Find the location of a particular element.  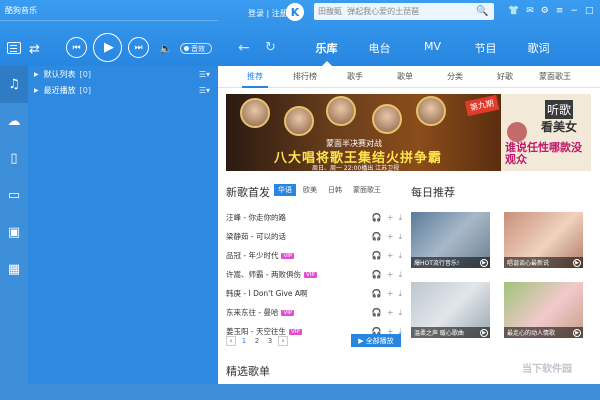

daily-card: 唱谐谈心最新说 ▶ is located at coordinates (543, 240).